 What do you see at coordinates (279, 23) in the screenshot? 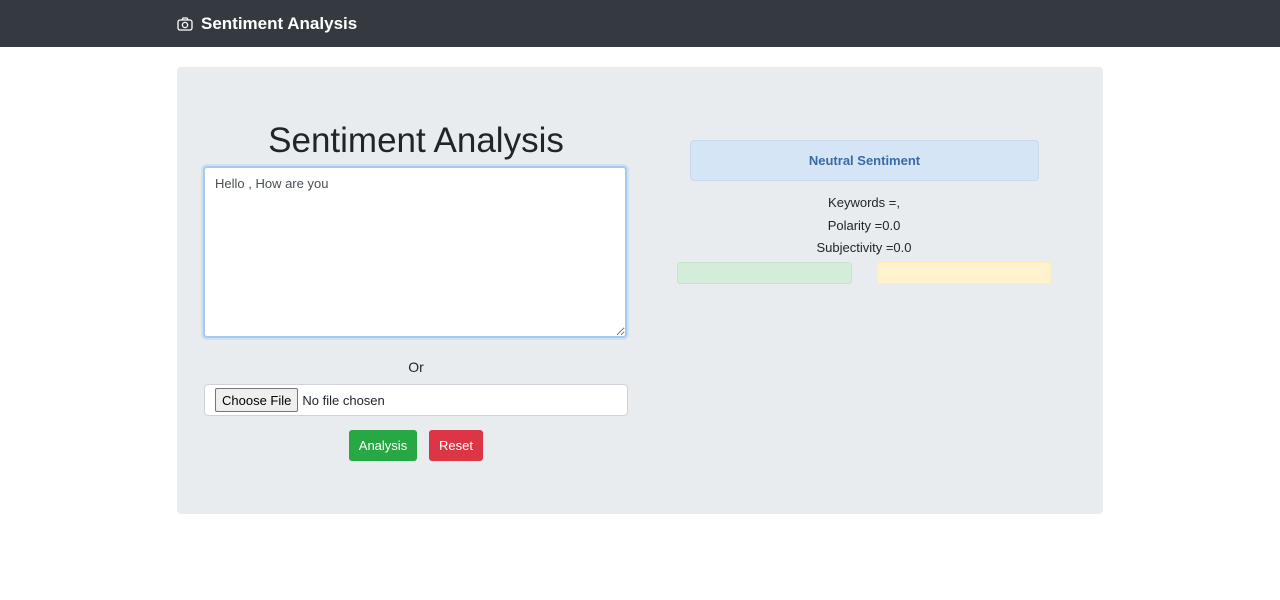
I see `brand-label: Sentiment Analysis` at bounding box center [279, 23].